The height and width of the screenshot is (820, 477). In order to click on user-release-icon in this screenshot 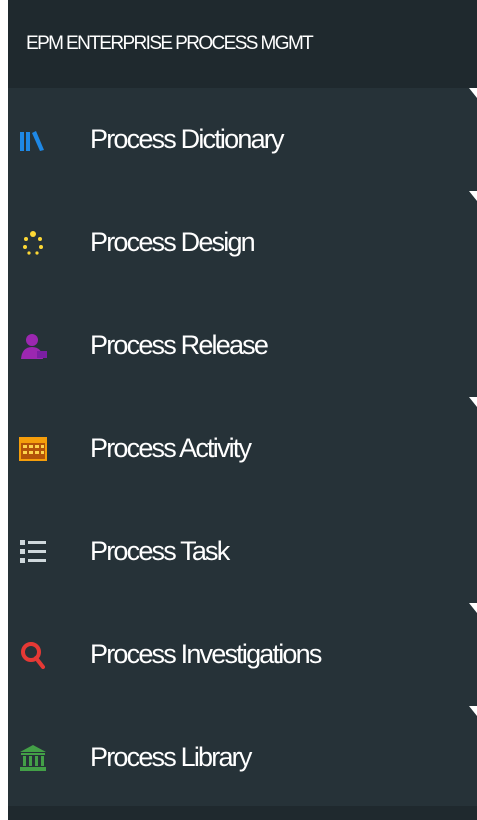, I will do `click(33, 346)`.